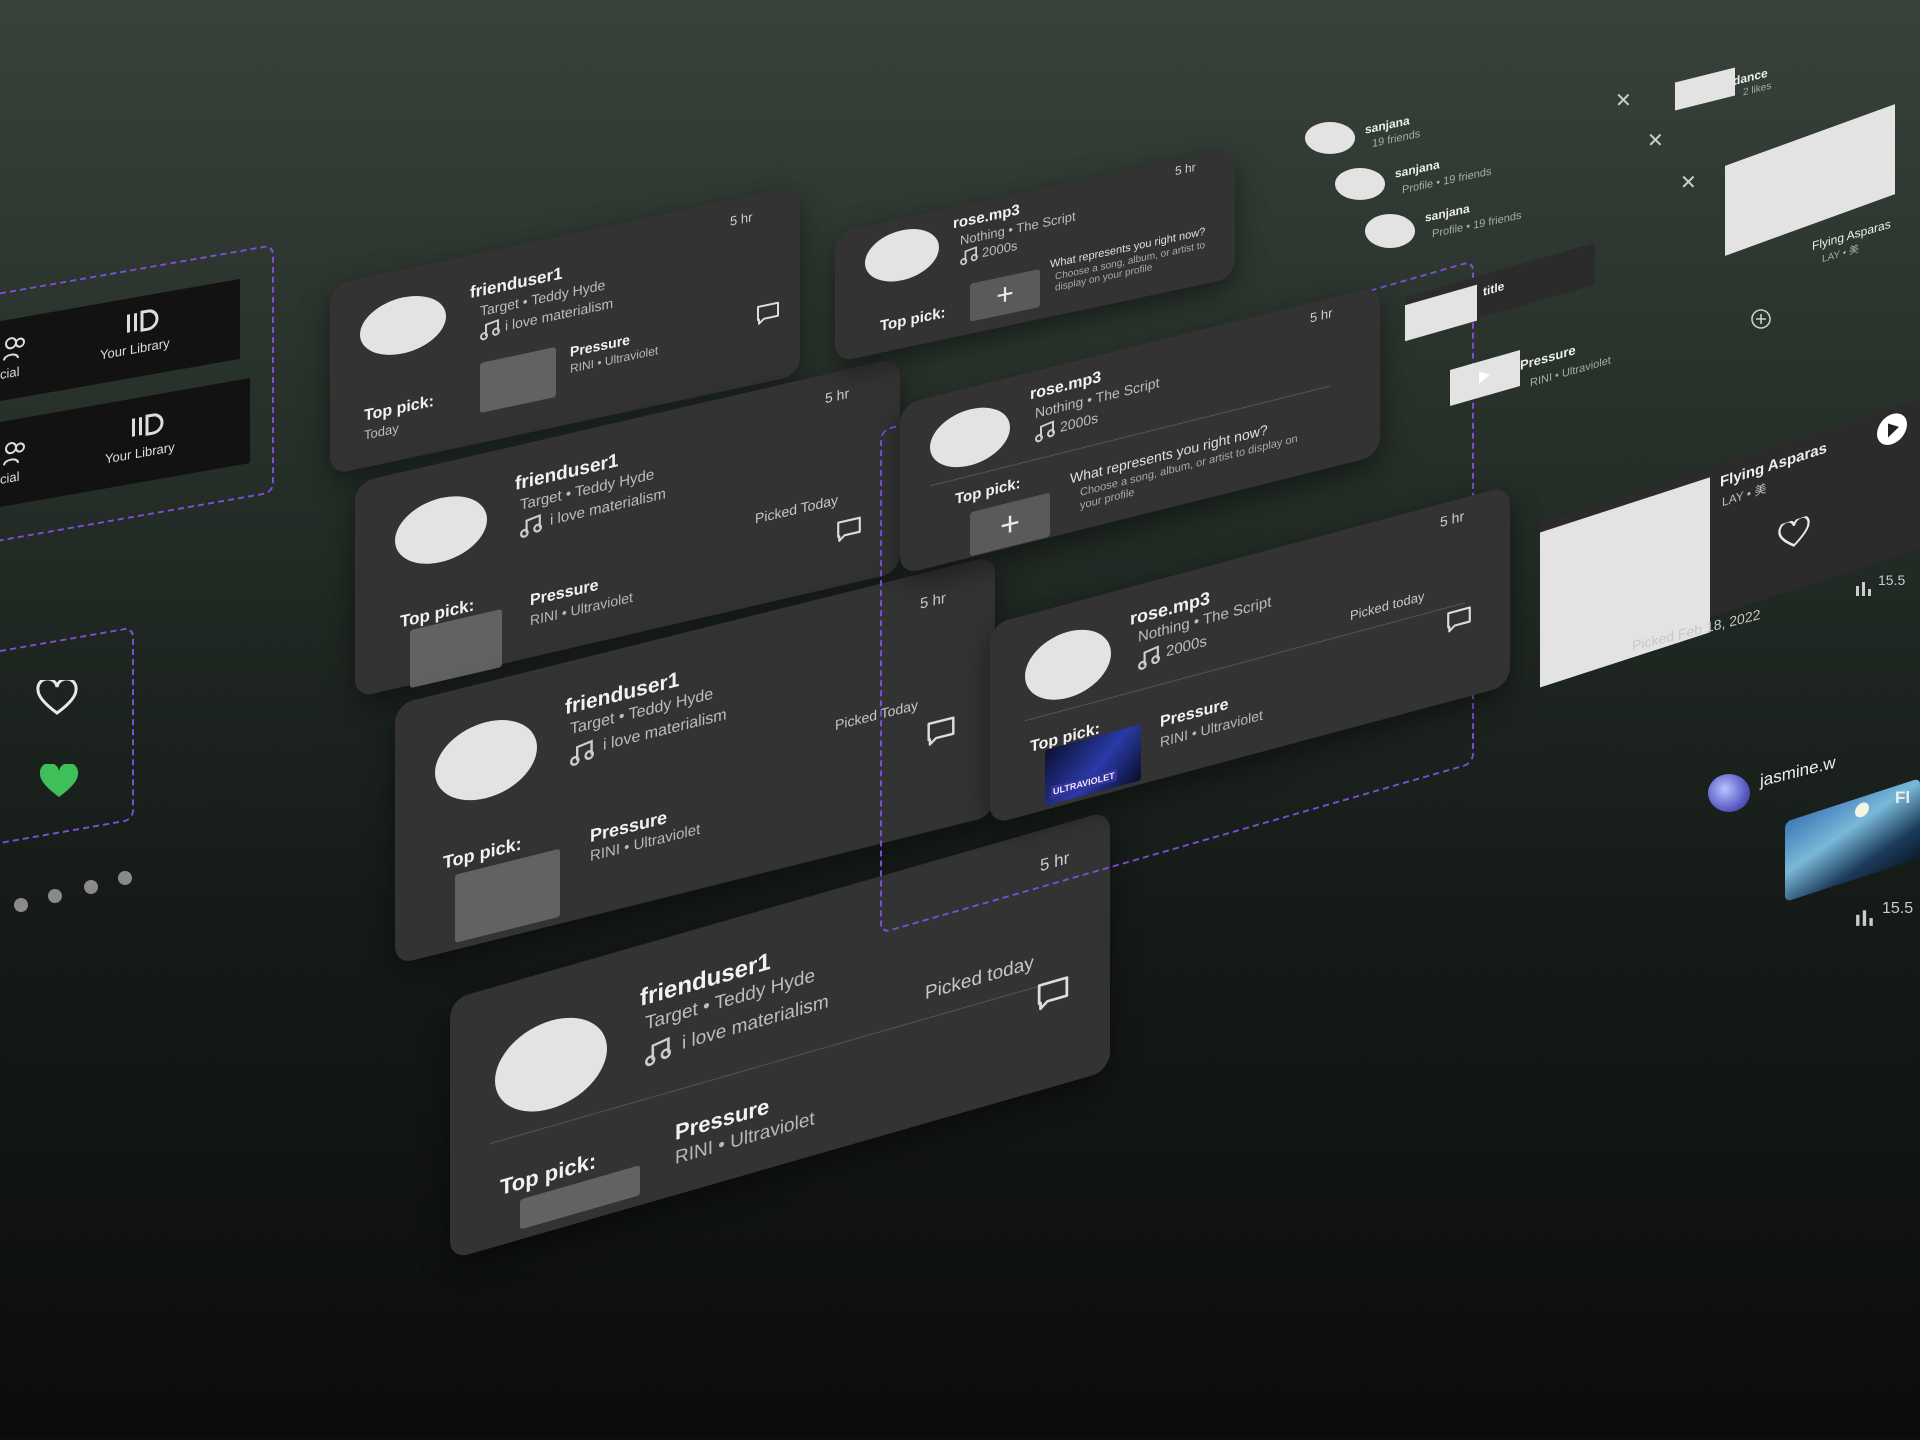  What do you see at coordinates (1902, 798) in the screenshot?
I see `post-title: Fl` at bounding box center [1902, 798].